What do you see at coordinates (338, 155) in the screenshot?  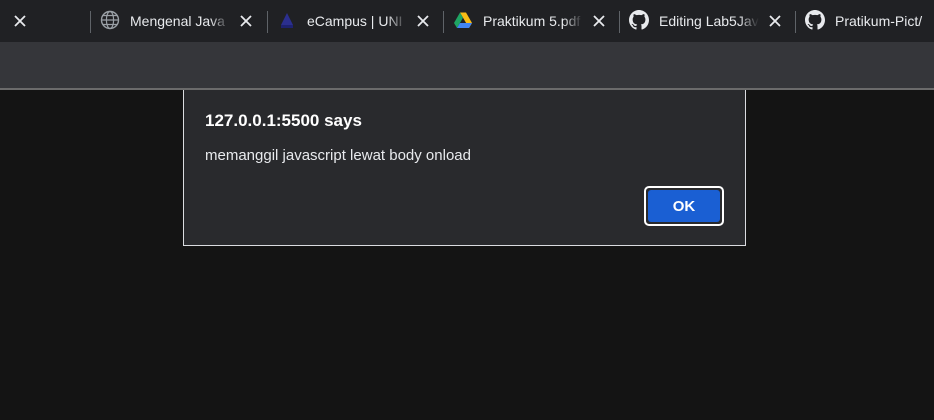 I see `dialog-message: memanggil javascript lewat body onload` at bounding box center [338, 155].